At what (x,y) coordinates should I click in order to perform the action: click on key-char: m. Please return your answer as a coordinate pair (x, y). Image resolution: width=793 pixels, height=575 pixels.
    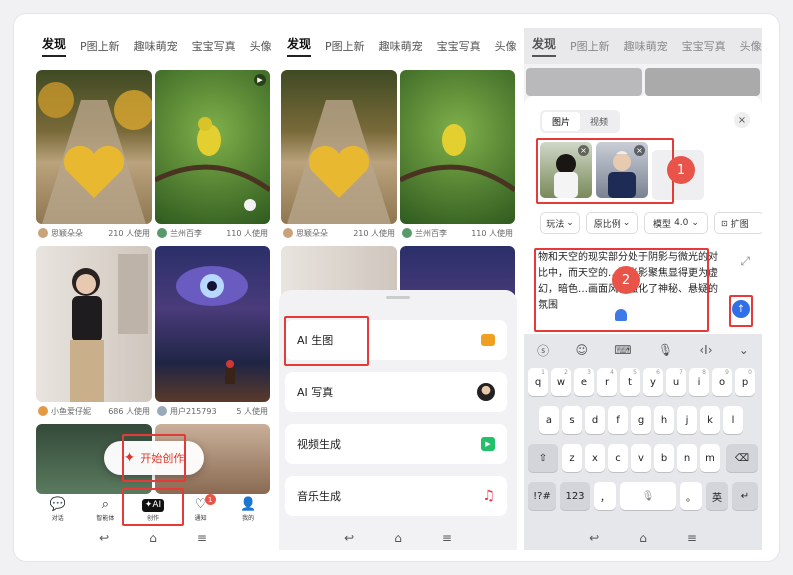
    Looking at the image, I should click on (710, 458).